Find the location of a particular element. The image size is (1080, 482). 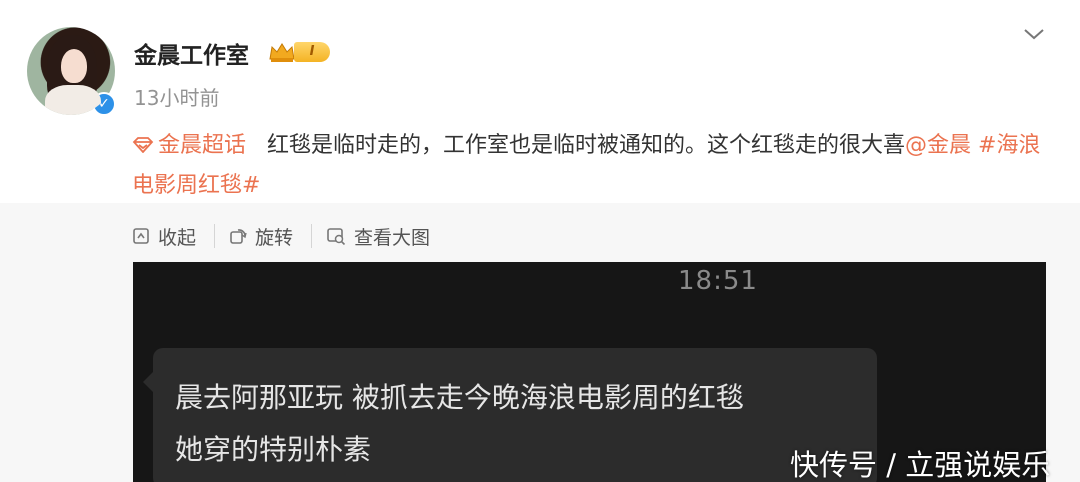

collapse-label: 收起 is located at coordinates (177, 237).